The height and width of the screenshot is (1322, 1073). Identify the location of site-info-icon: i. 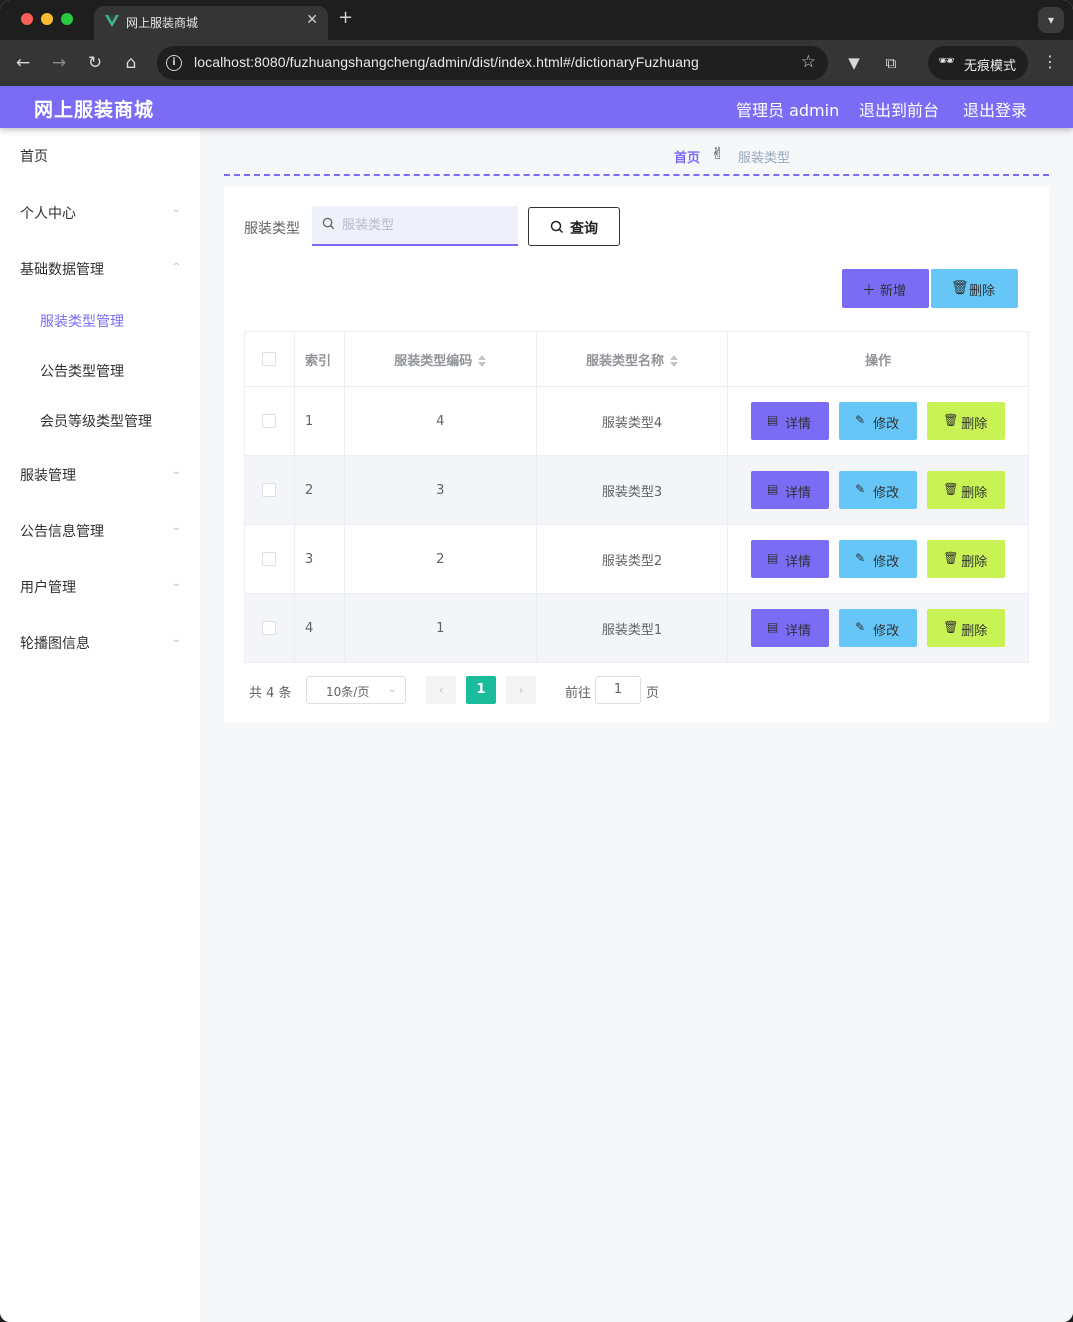
(174, 63).